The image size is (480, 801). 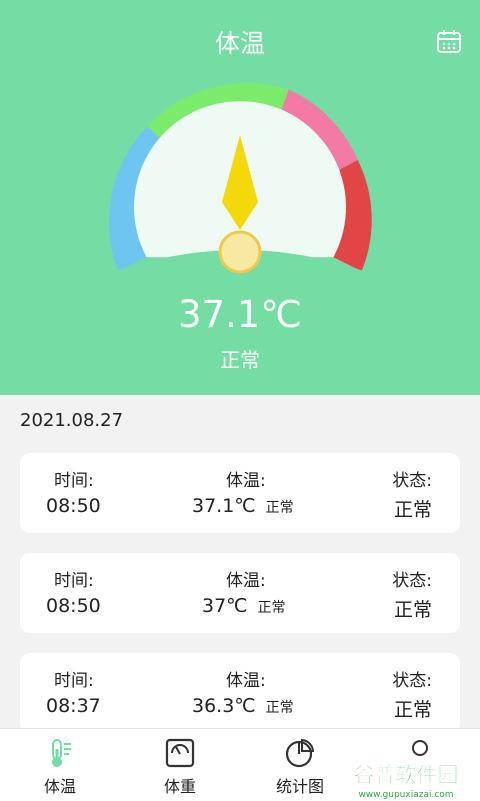 I want to click on temp-value-row: 37℃ 正常, so click(x=244, y=606).